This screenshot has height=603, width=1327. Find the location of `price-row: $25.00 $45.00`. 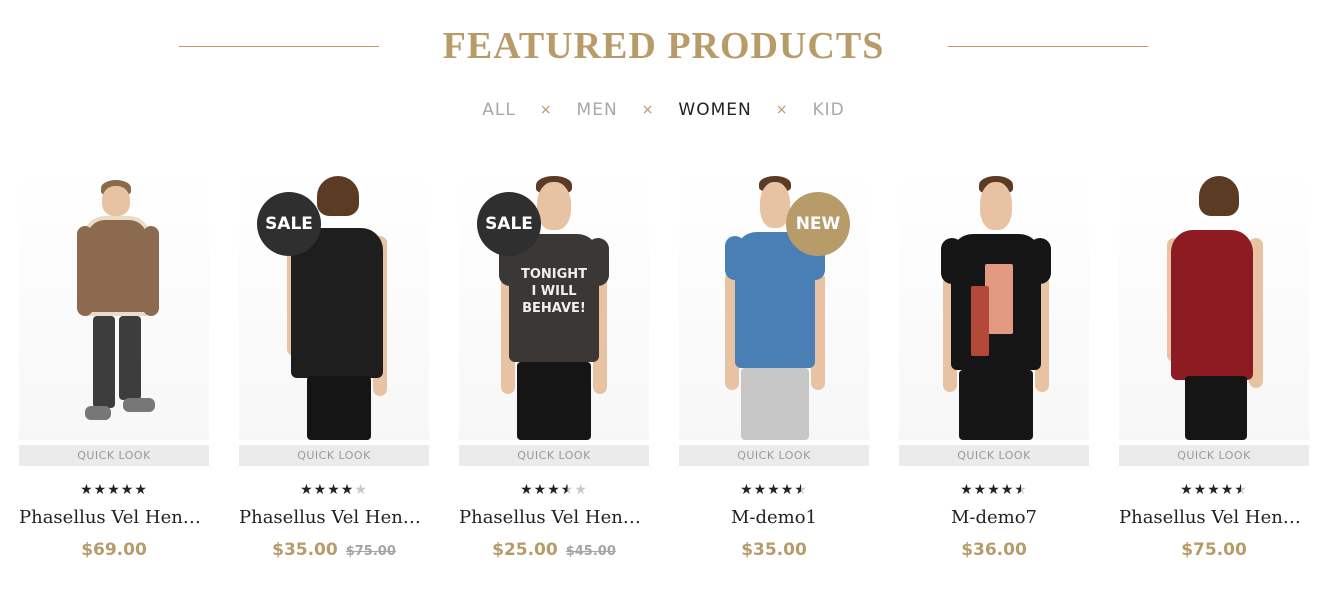

price-row: $25.00 $45.00 is located at coordinates (554, 550).